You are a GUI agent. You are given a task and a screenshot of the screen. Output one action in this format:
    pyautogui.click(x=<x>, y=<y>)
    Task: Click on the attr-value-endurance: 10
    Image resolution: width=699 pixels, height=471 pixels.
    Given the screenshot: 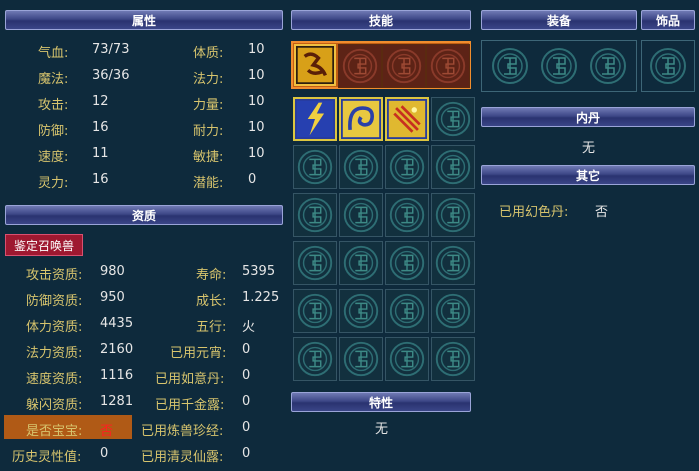 What is the action you would take?
    pyautogui.click(x=256, y=127)
    